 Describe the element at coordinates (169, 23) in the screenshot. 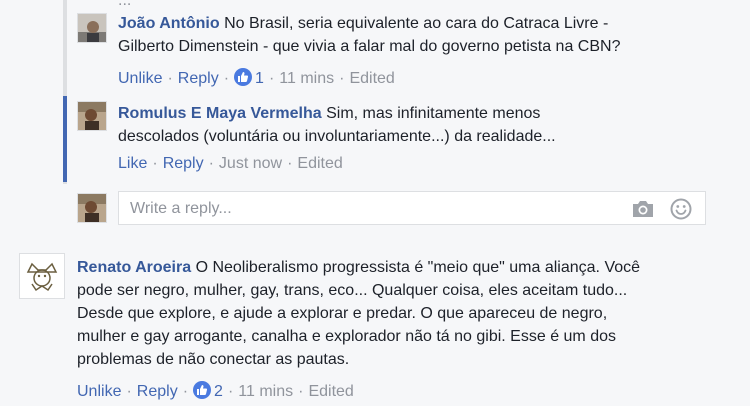

I see `author-name: João Antônio` at that location.